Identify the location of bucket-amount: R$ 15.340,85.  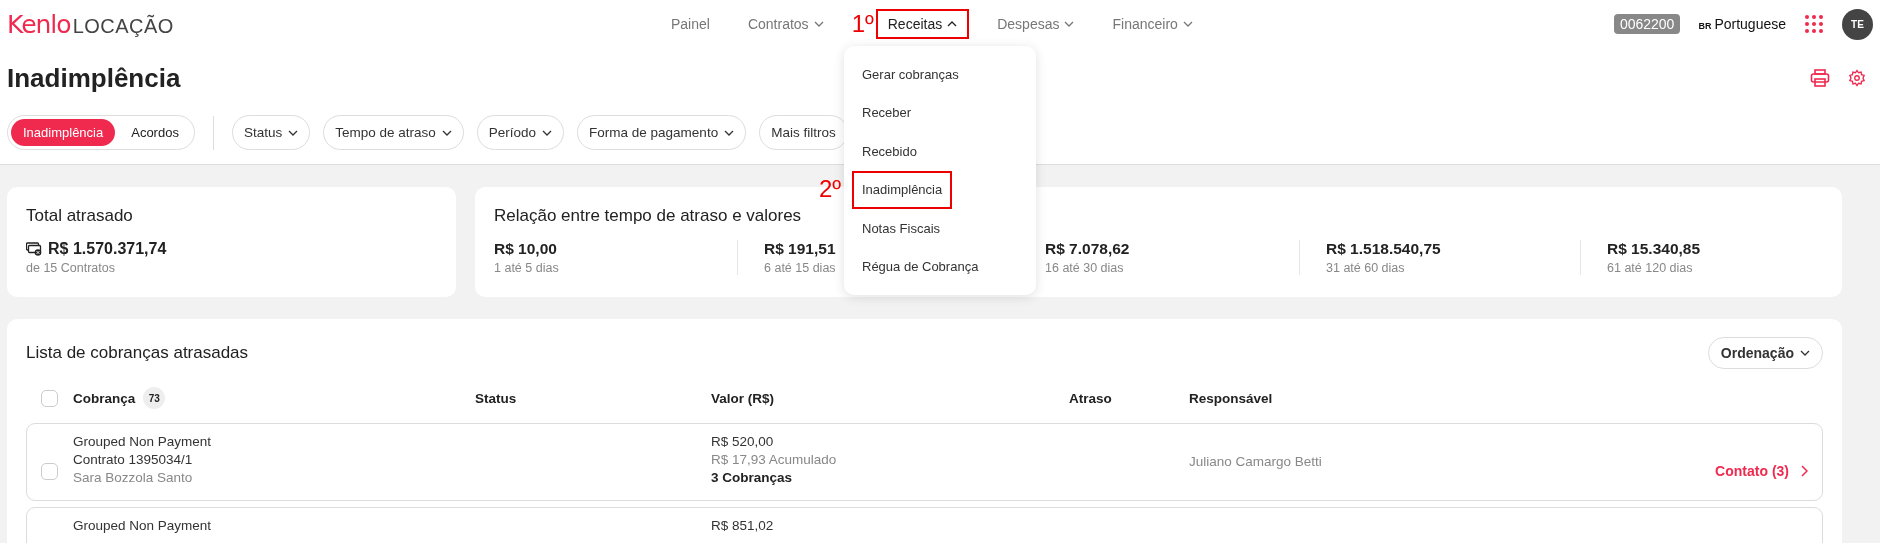
(1654, 249).